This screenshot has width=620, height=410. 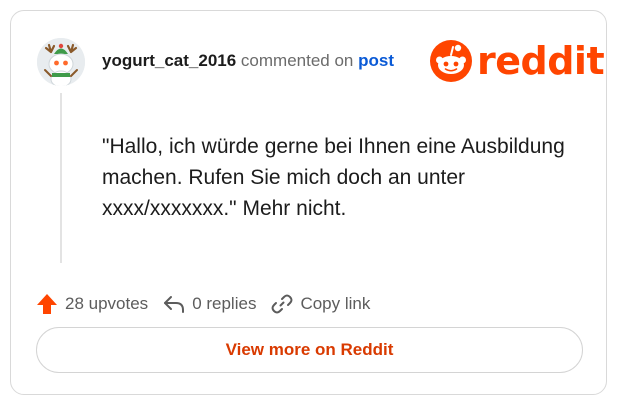 I want to click on action-bar: 28 upvotes 0 replies Copy link, so click(x=209, y=304).